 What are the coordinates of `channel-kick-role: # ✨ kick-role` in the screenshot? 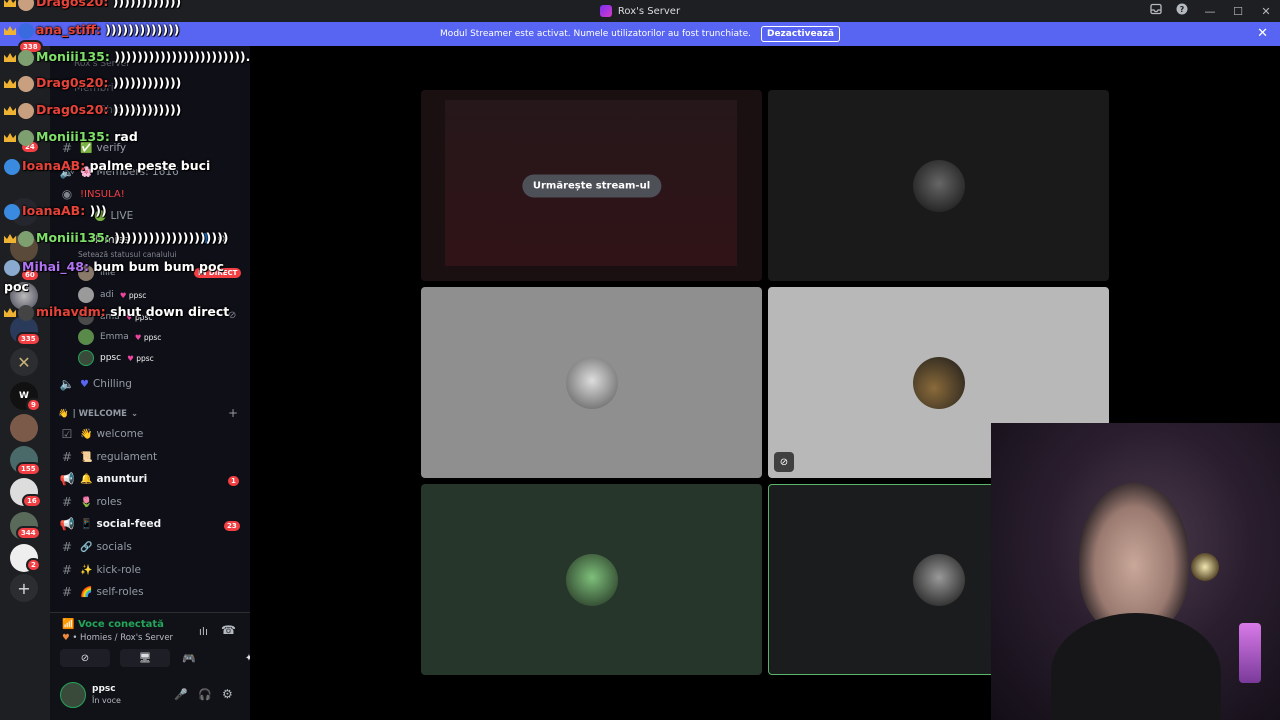 It's located at (99, 570).